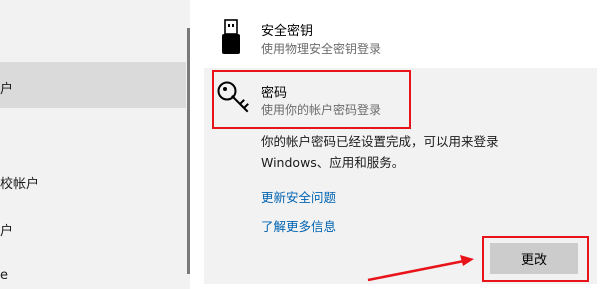 Image resolution: width=600 pixels, height=289 pixels. What do you see at coordinates (93, 85) in the screenshot?
I see `sidebar-item-selected: 户` at bounding box center [93, 85].